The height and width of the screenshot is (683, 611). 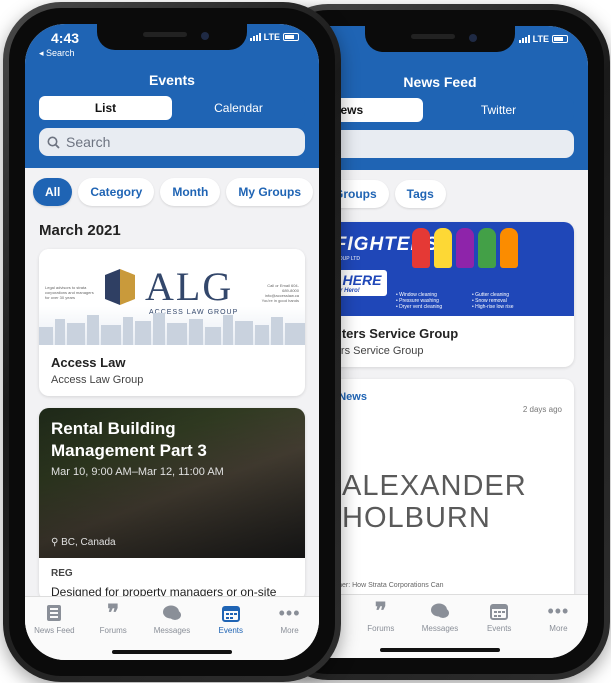 I want to click on logo-text: ALEXANDER HOLBURN, so click(x=434, y=502).